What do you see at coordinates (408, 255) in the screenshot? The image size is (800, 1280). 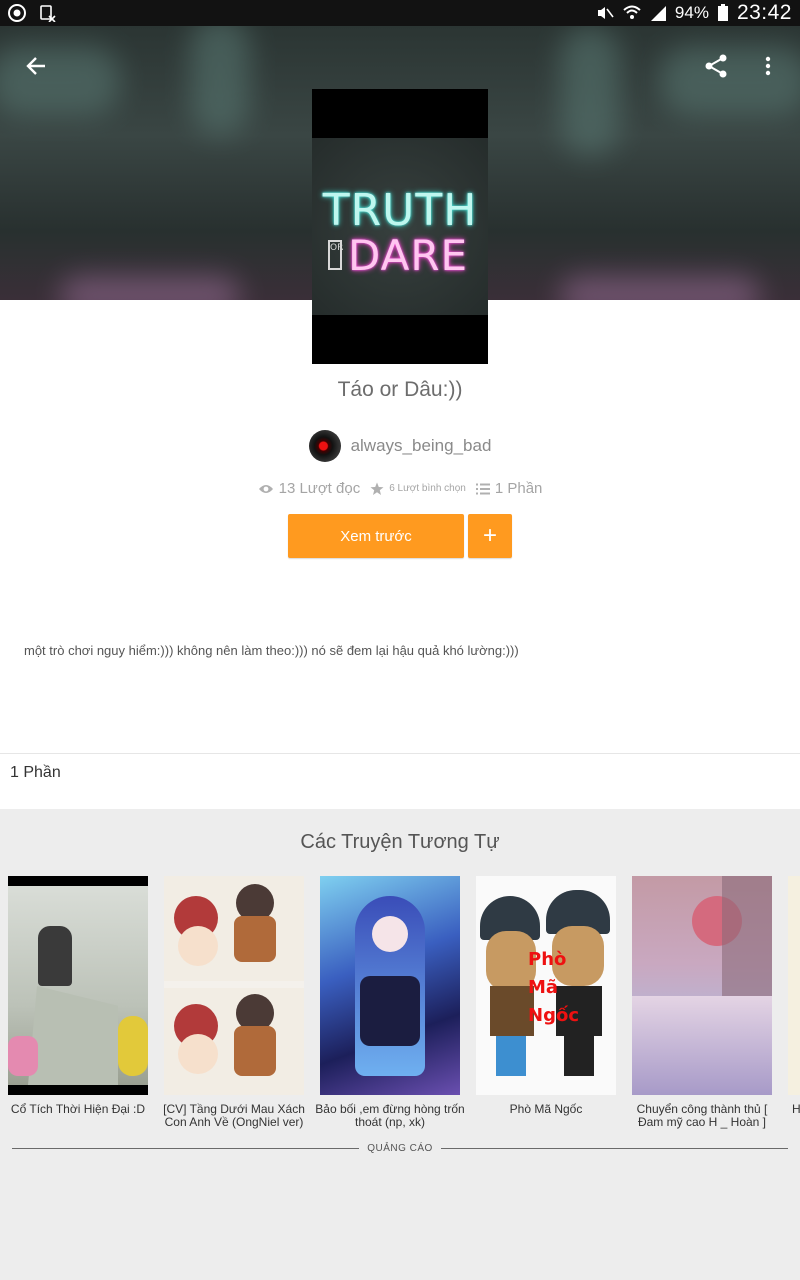 I see `cover-text-dare: DARE` at bounding box center [408, 255].